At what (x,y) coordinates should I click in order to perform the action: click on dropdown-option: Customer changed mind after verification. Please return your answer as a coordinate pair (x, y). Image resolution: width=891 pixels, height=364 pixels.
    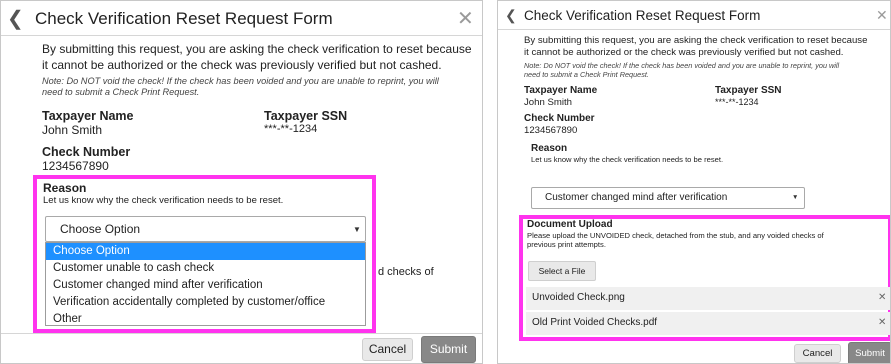
    Looking at the image, I should click on (205, 285).